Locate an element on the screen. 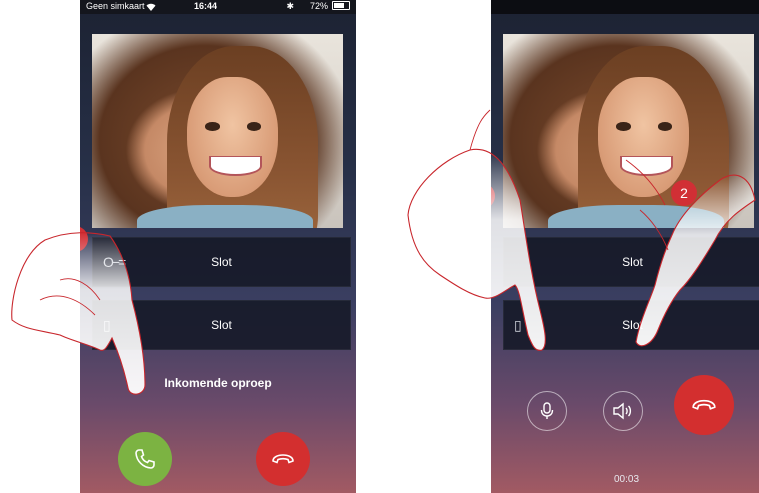 The height and width of the screenshot is (493, 759). microphone-icon is located at coordinates (547, 410).